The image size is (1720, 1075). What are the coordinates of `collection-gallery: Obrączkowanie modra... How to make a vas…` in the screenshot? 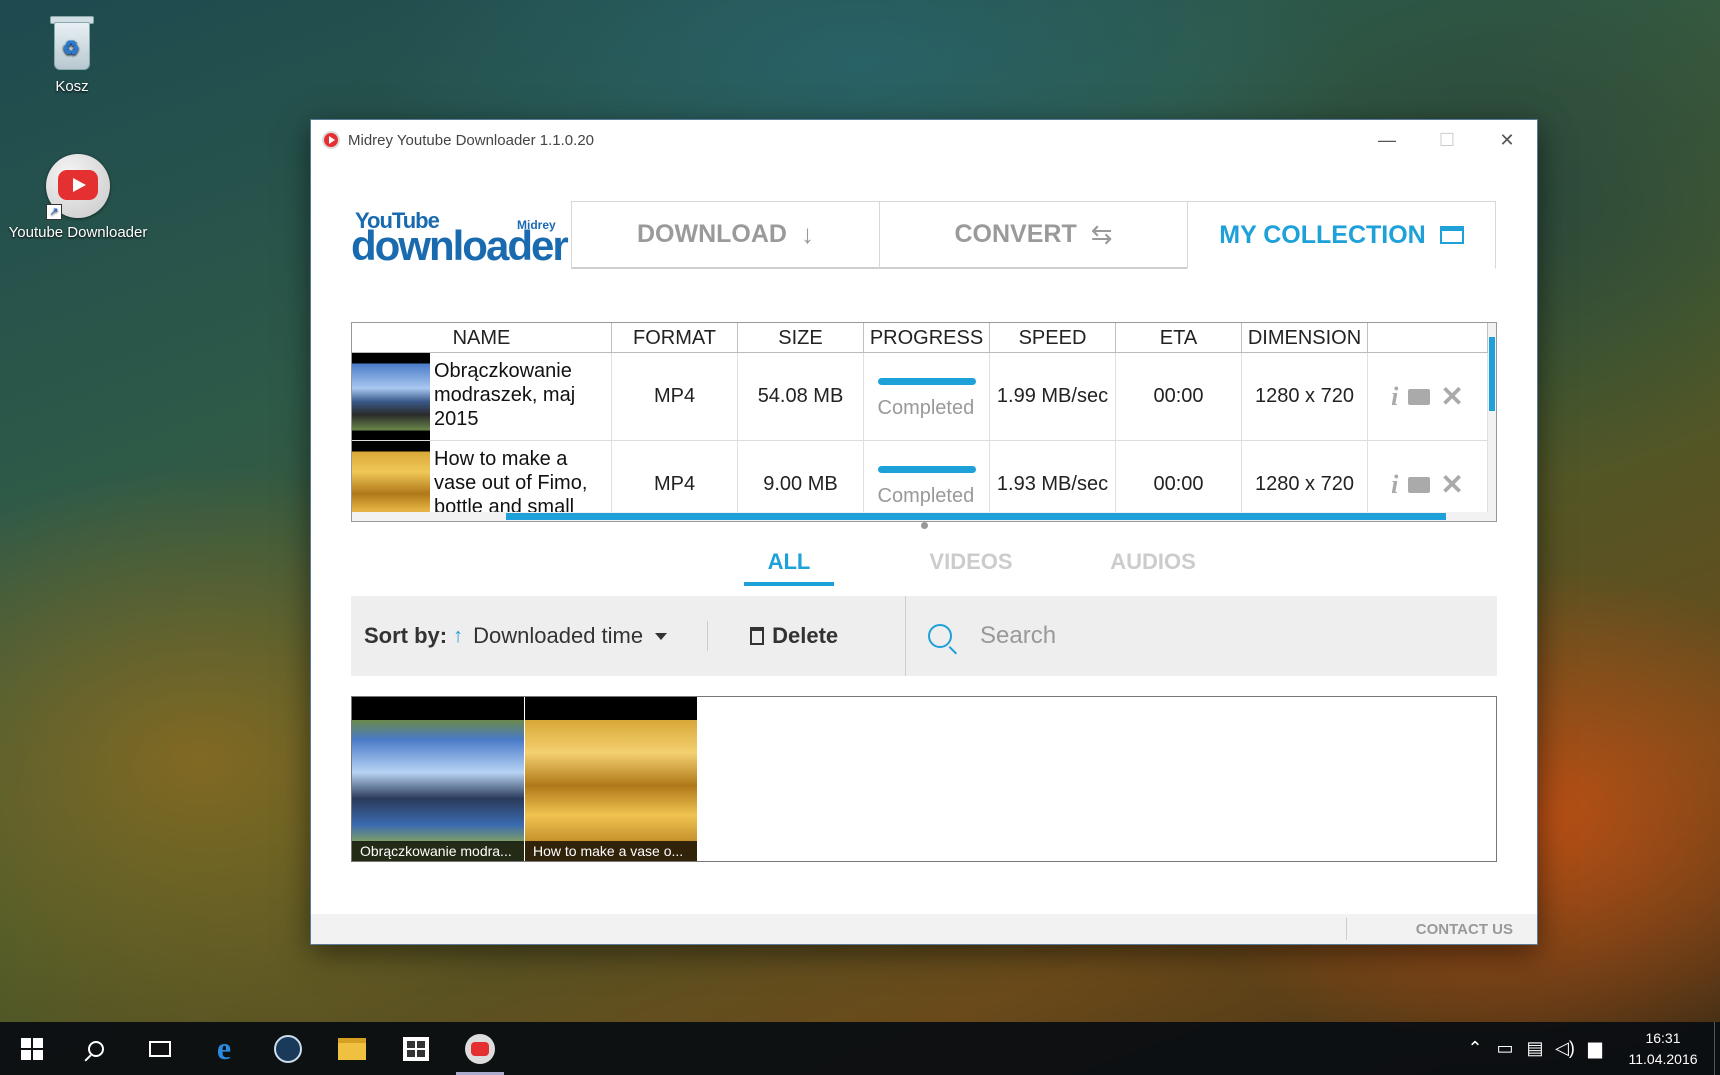 It's located at (924, 779).